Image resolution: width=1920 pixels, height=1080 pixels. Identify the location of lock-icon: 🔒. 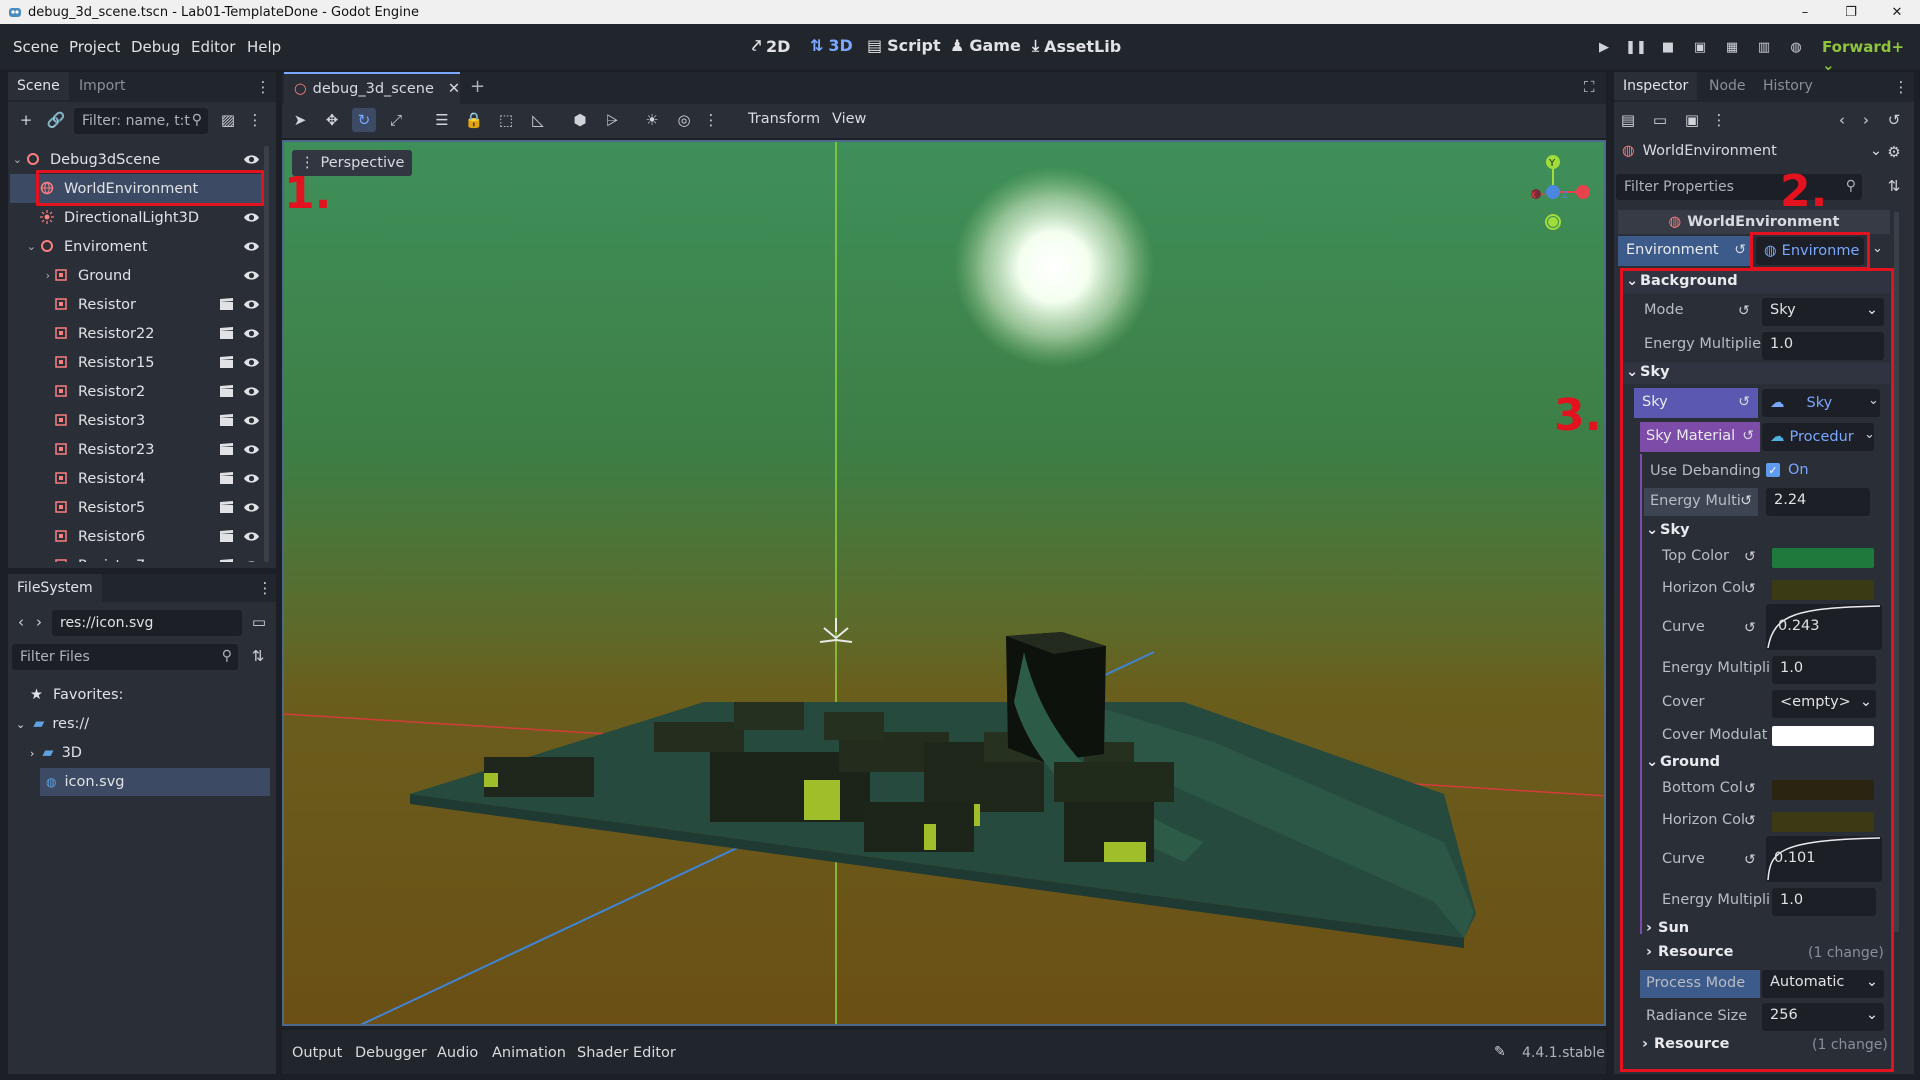
(474, 120).